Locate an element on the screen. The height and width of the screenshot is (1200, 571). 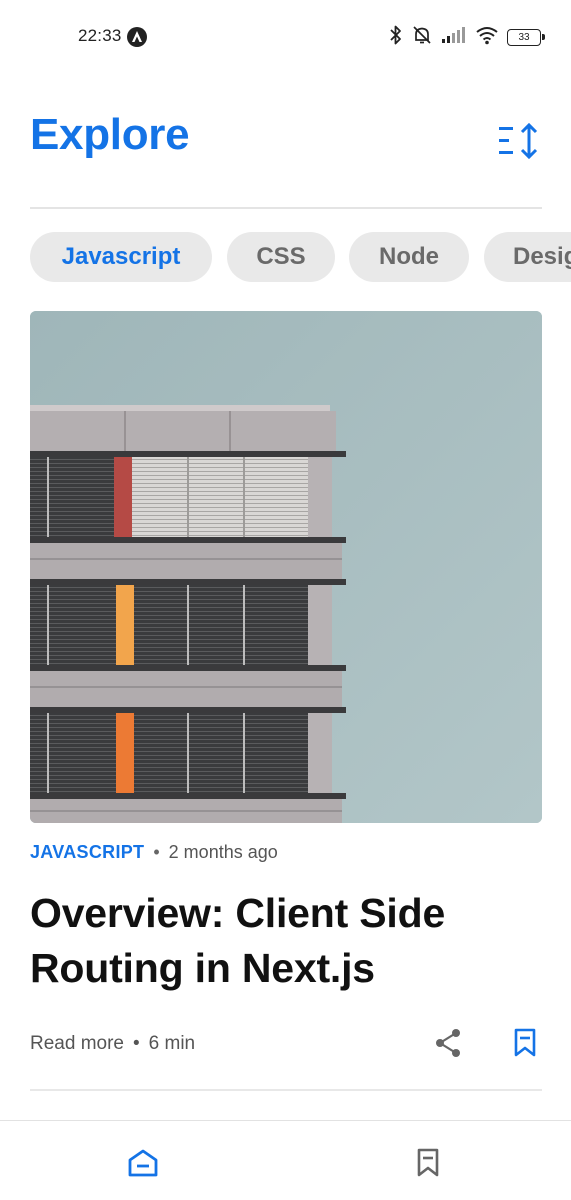
read-more-link: Read more is located at coordinates (77, 1044).